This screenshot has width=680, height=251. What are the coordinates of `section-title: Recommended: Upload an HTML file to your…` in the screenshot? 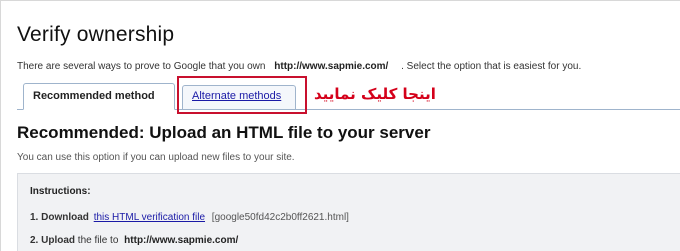 It's located at (224, 132).